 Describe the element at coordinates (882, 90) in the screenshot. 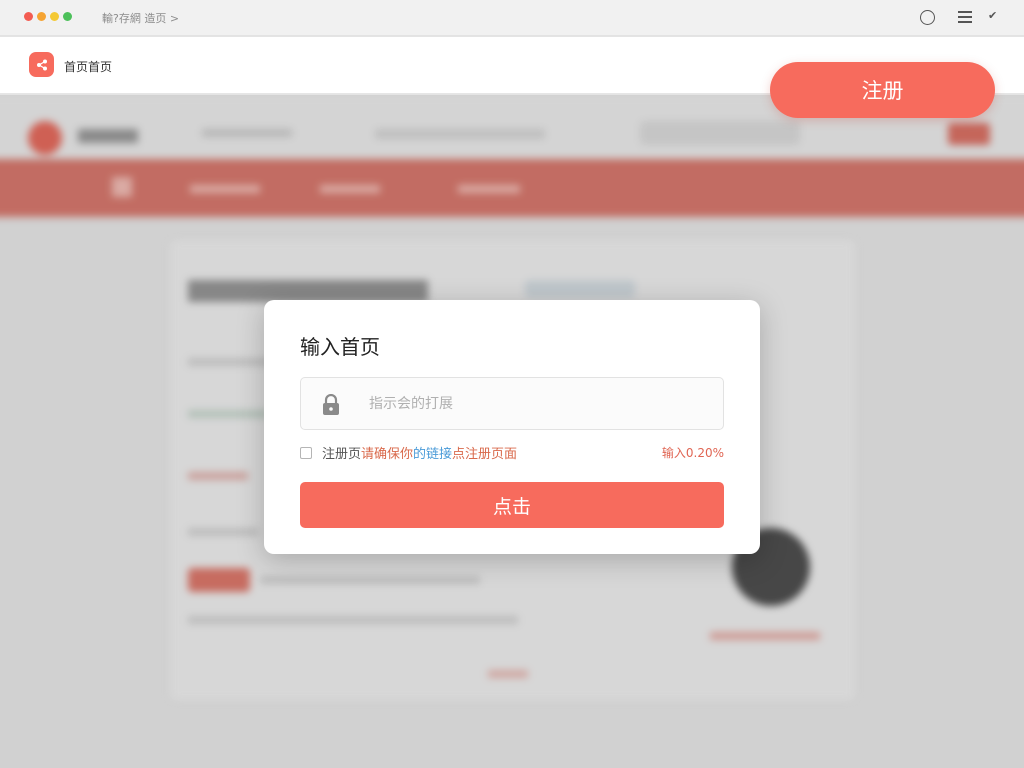

I see `register-button: 注册` at that location.